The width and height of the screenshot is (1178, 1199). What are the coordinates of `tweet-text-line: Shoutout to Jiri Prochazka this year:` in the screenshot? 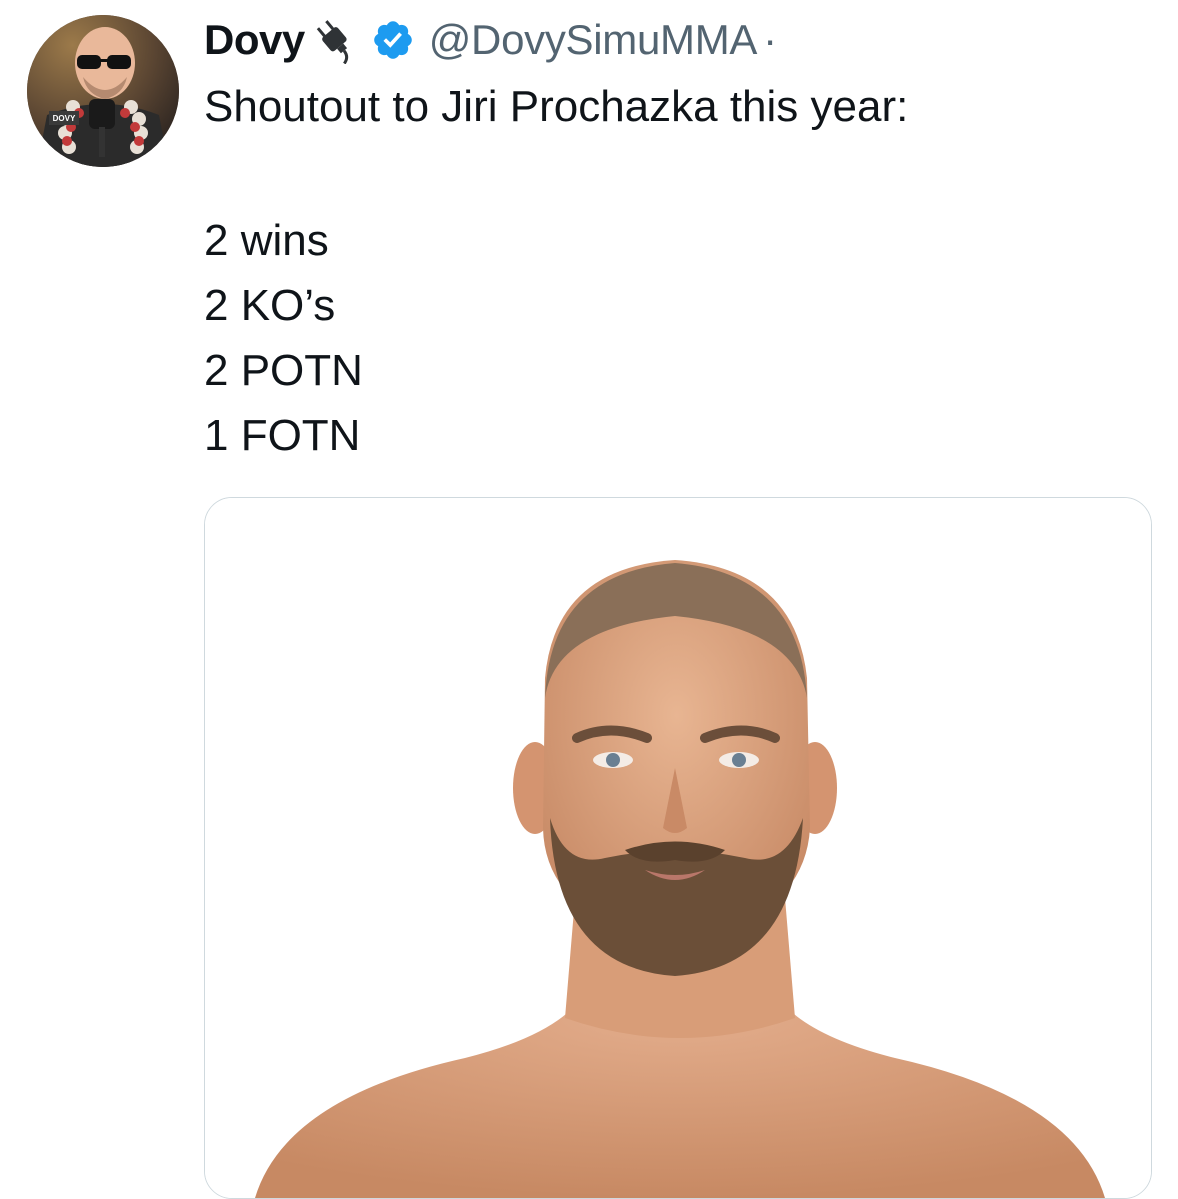 It's located at (556, 106).